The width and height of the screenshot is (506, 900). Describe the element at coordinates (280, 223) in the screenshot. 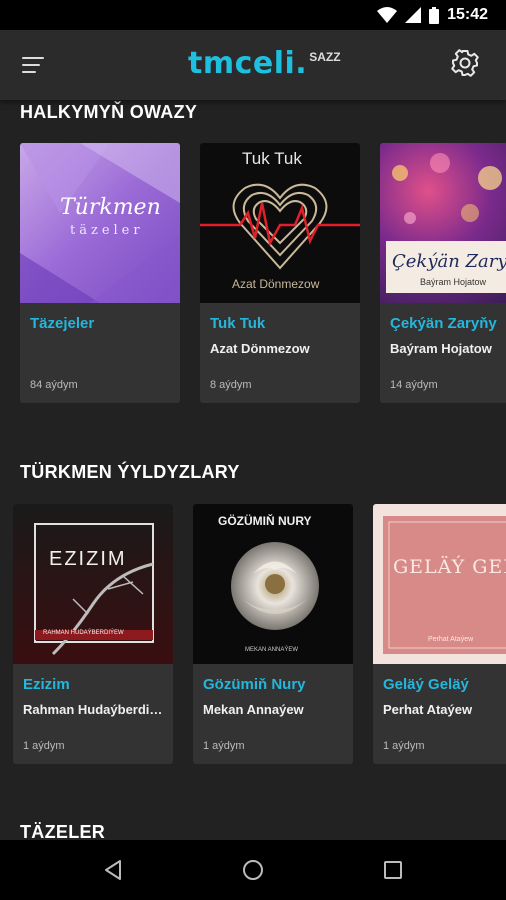

I see `album-art: Tuk Tuk Azat Dönmezow` at that location.